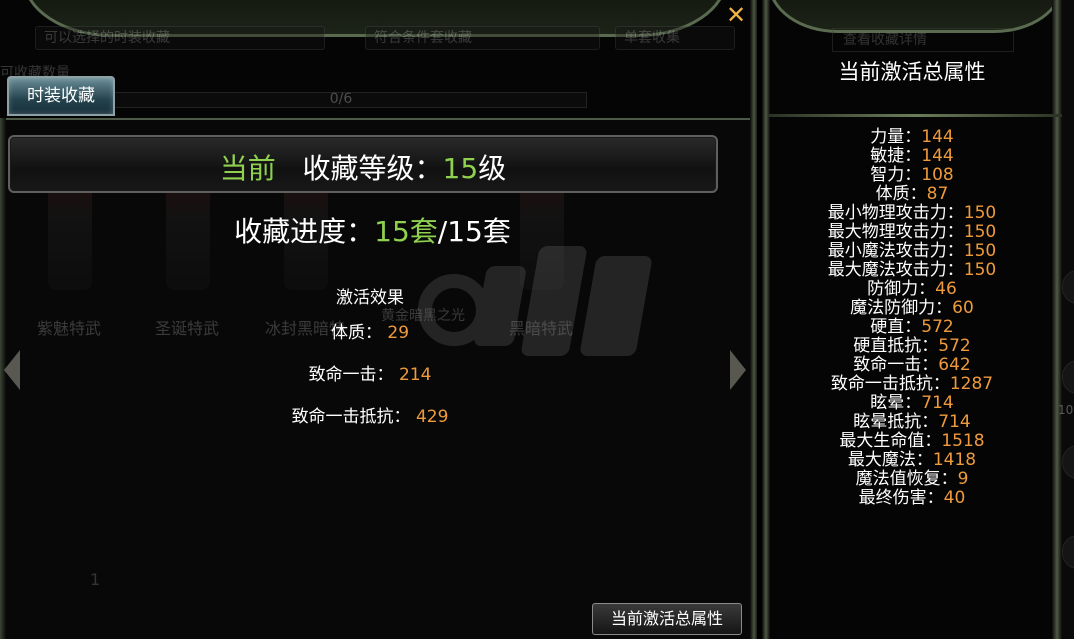 The height and width of the screenshot is (639, 1074). I want to click on ghost-progress-bar: 0/6, so click(341, 99).